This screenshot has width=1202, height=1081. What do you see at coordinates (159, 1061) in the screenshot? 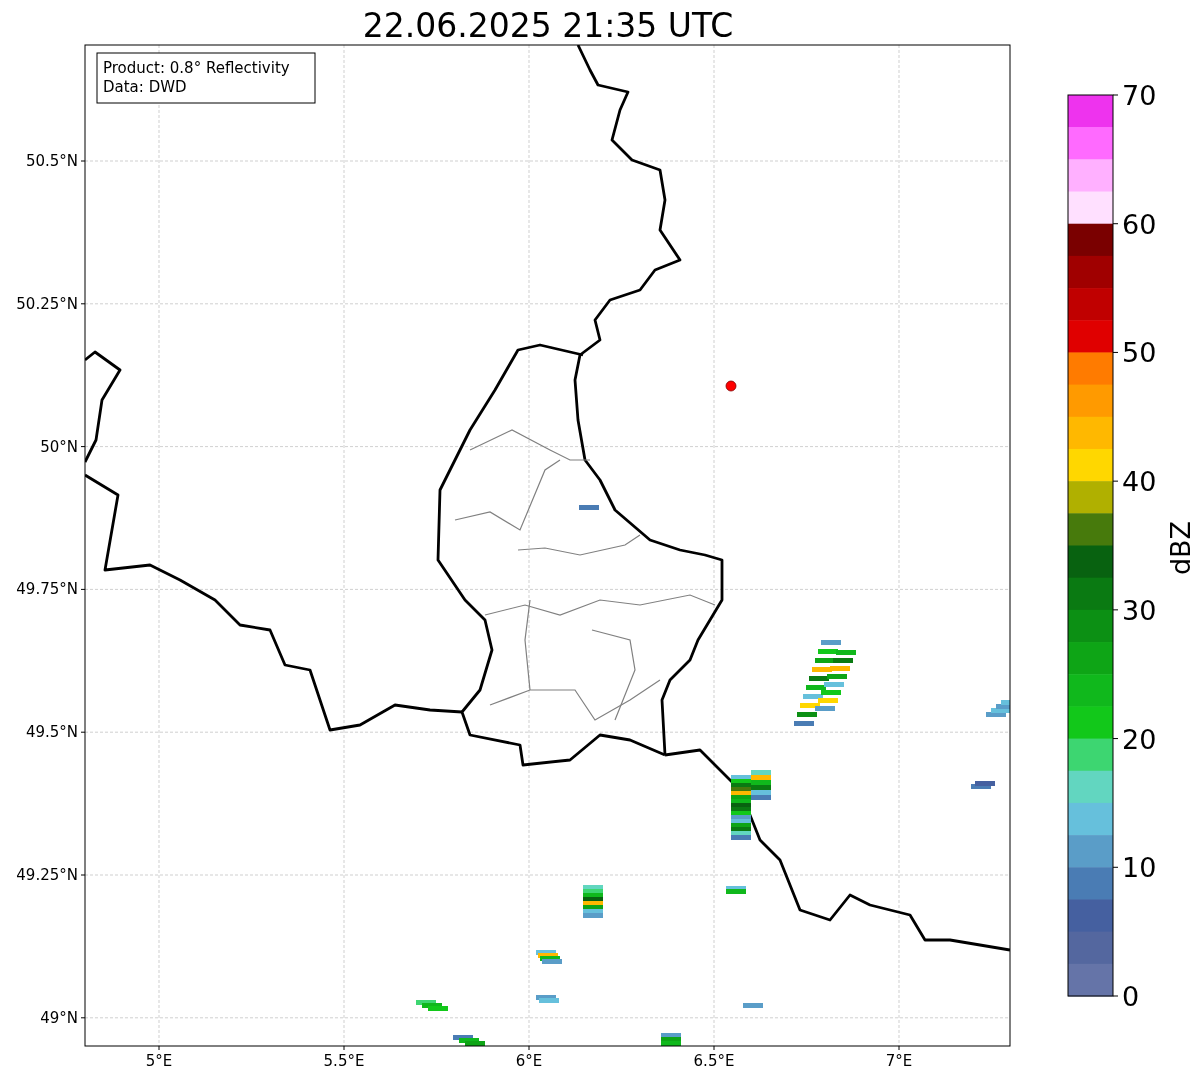
I see `longitude-label: 5°E` at bounding box center [159, 1061].